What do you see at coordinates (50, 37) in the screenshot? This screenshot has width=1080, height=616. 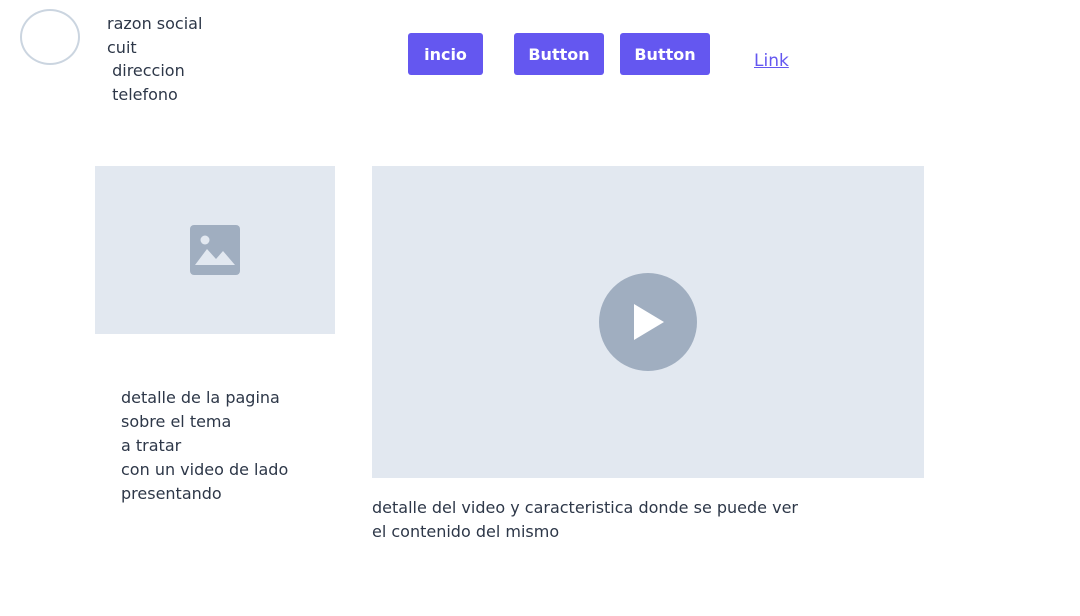 I see `logo-placeholder` at bounding box center [50, 37].